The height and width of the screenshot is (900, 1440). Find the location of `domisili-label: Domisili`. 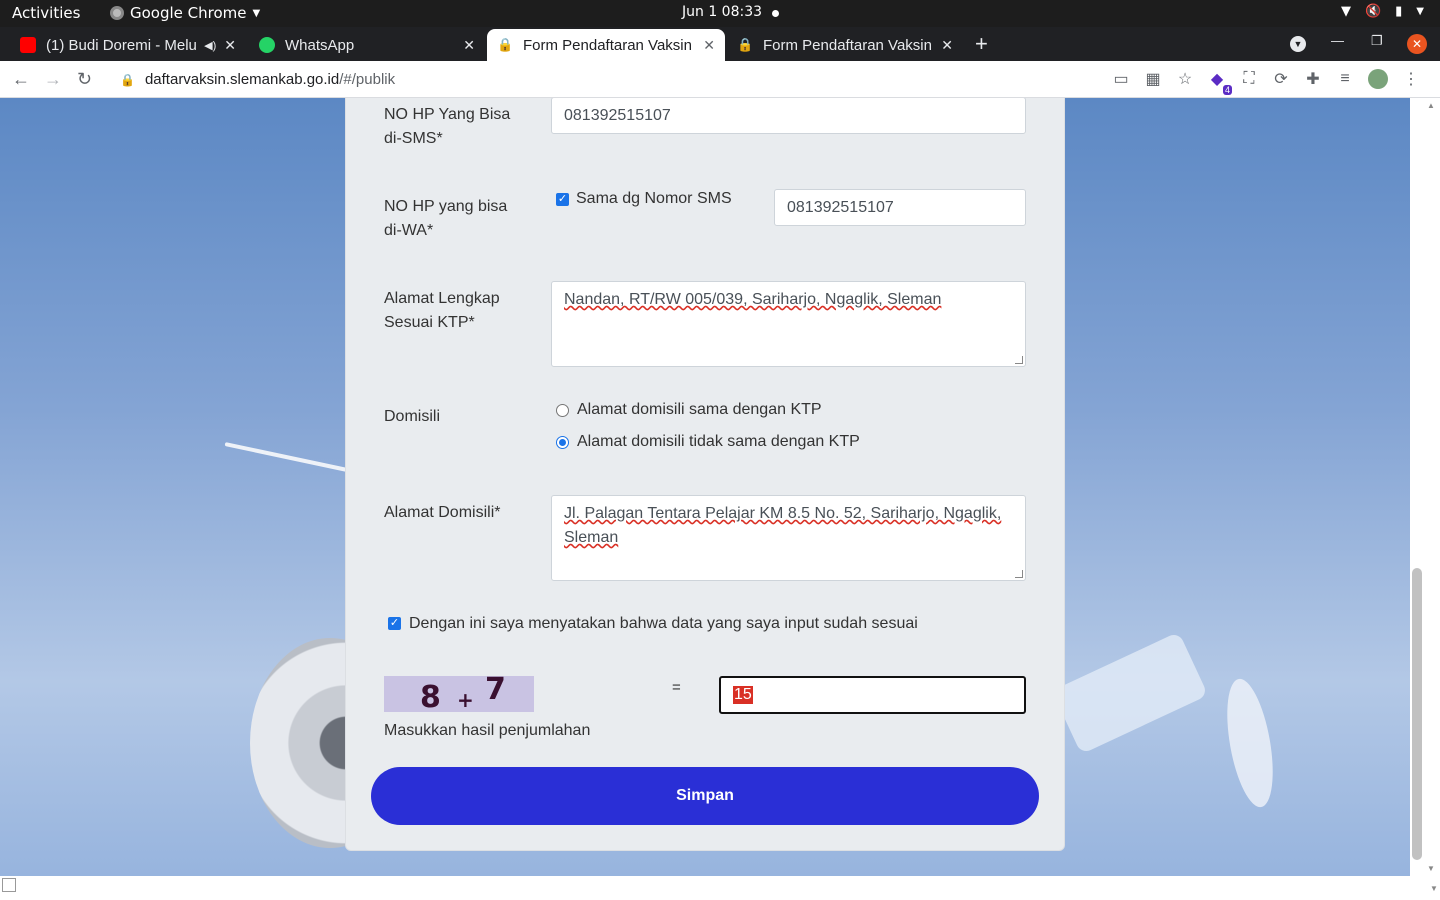

domisili-label: Domisili is located at coordinates (412, 416).